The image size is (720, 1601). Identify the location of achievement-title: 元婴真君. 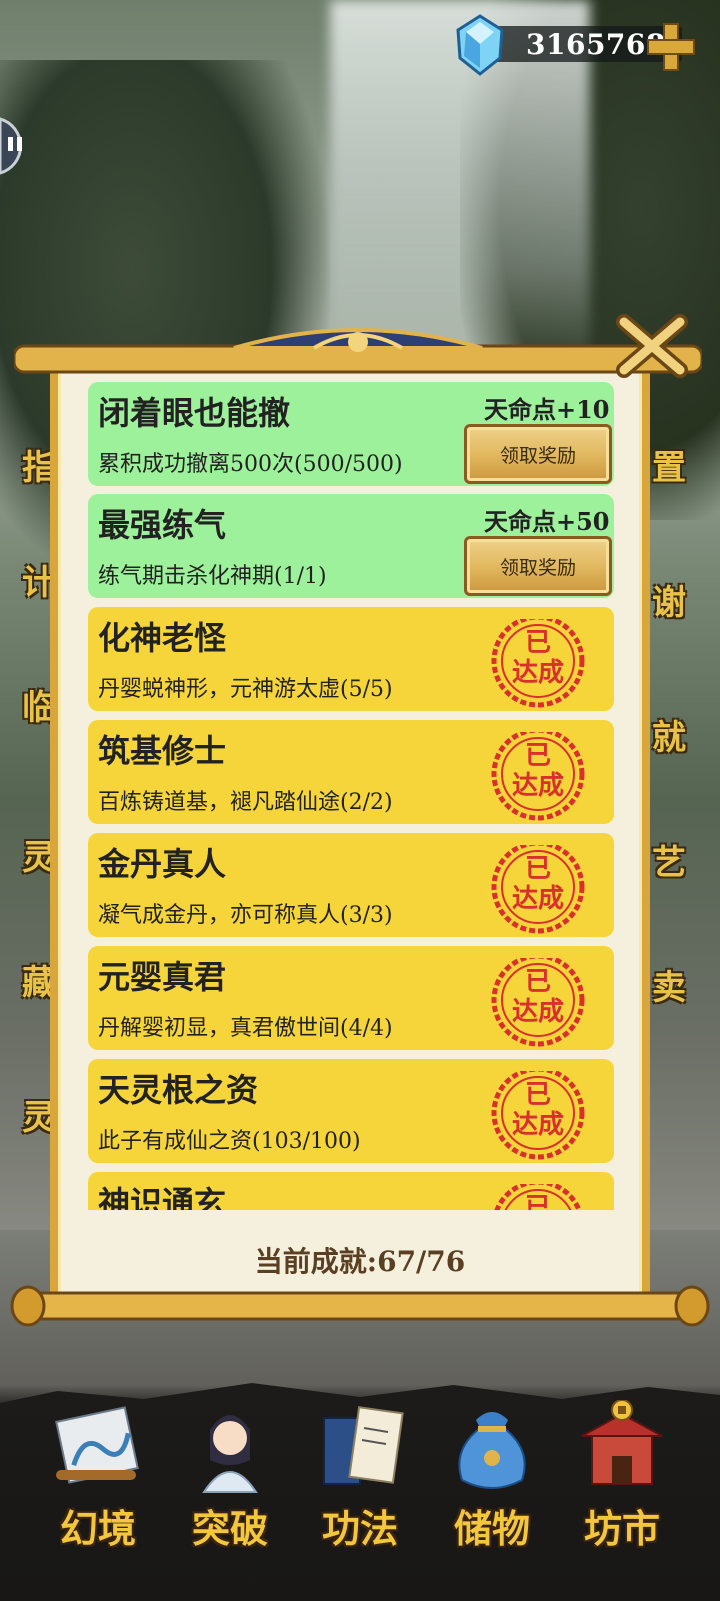
(162, 977).